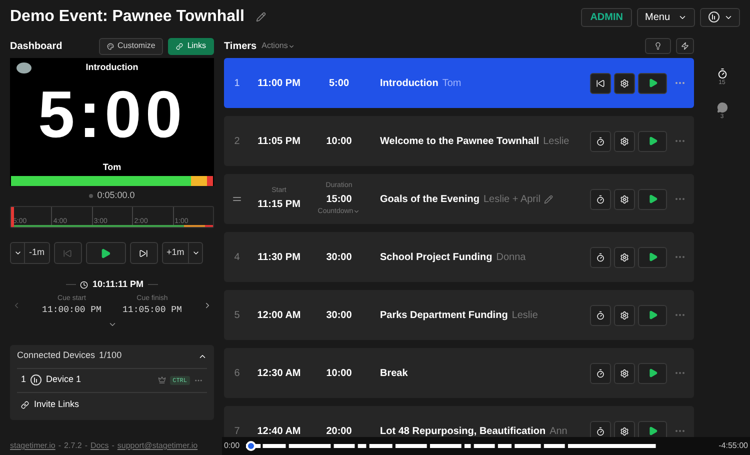  I want to click on user-menu-button, so click(720, 17).